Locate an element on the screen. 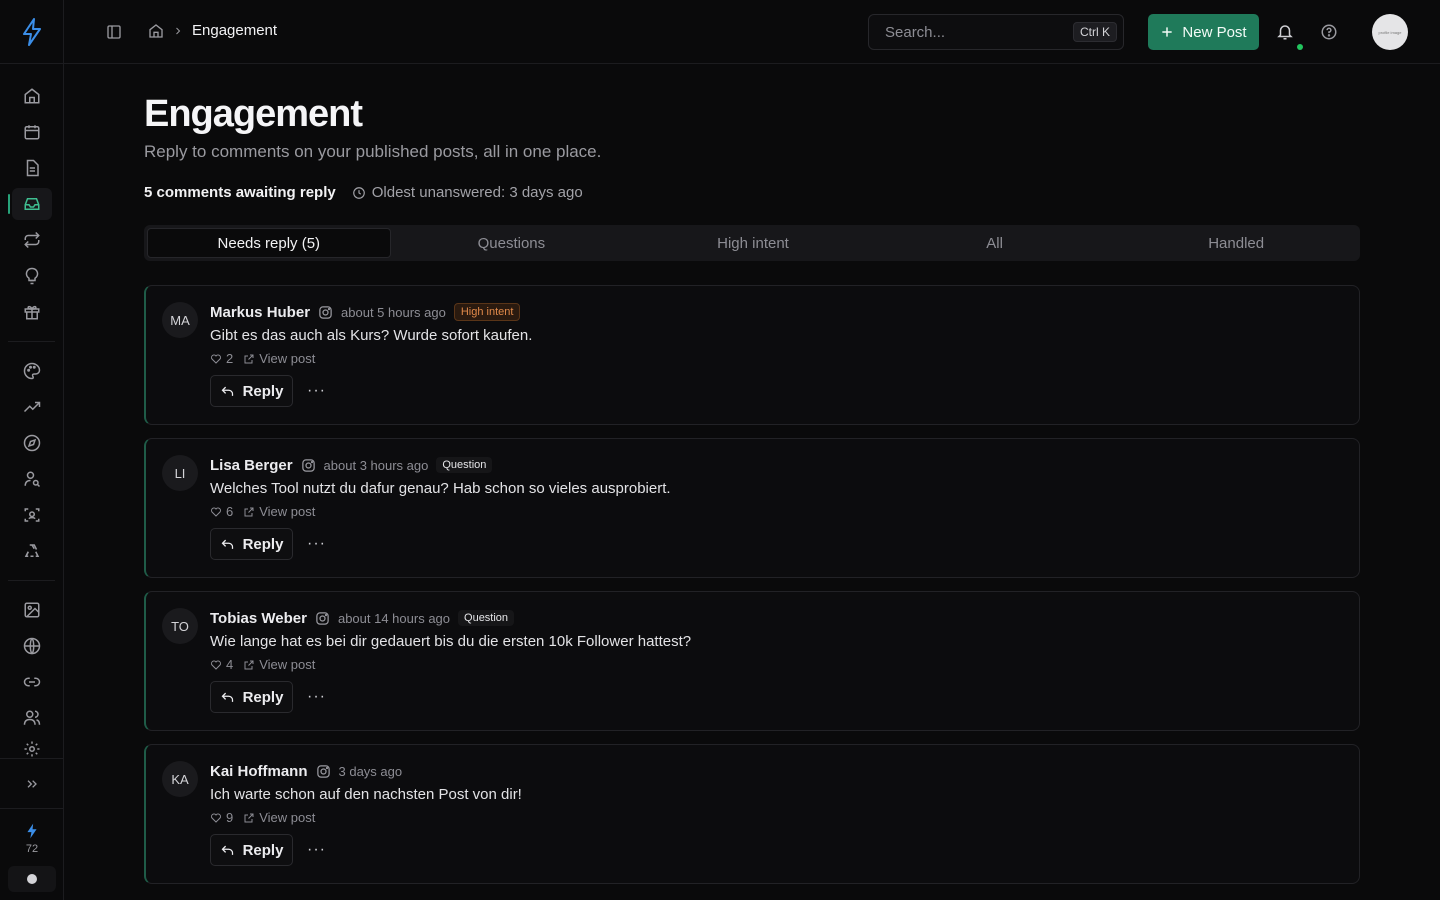 The image size is (1440, 900). bell-icon is located at coordinates (1285, 32).